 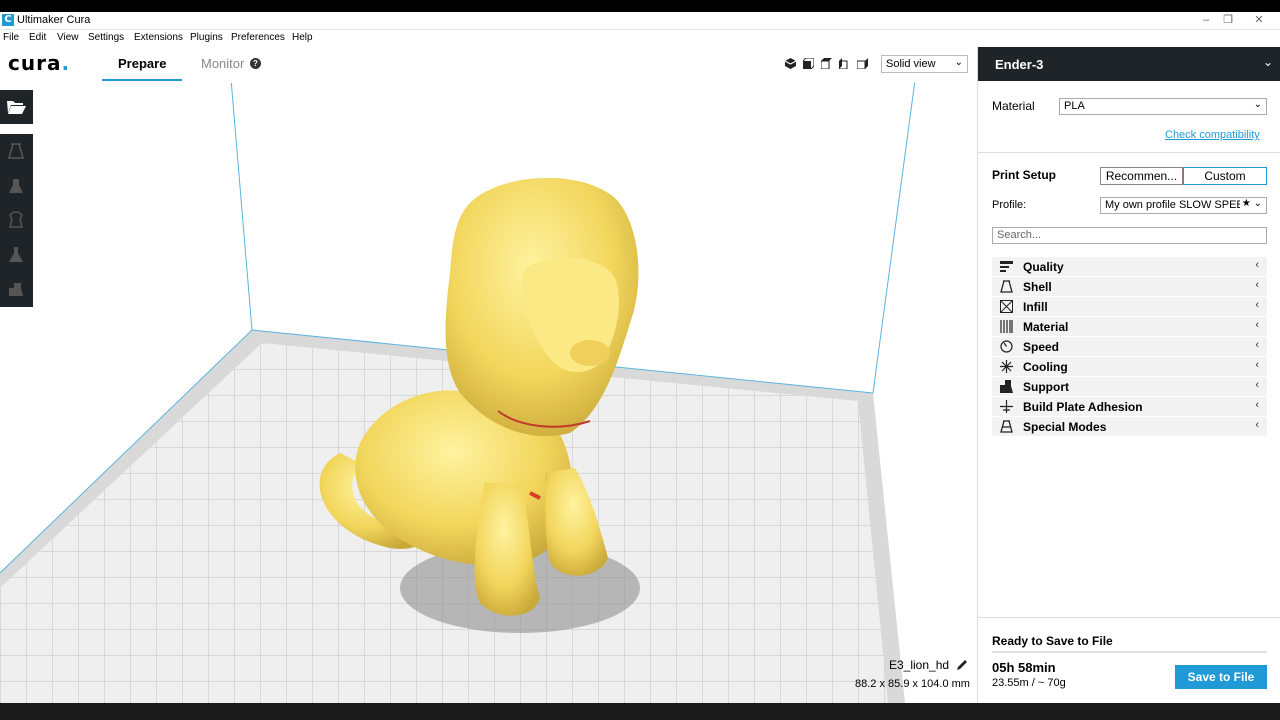 I want to click on material-icon, so click(x=1006, y=326).